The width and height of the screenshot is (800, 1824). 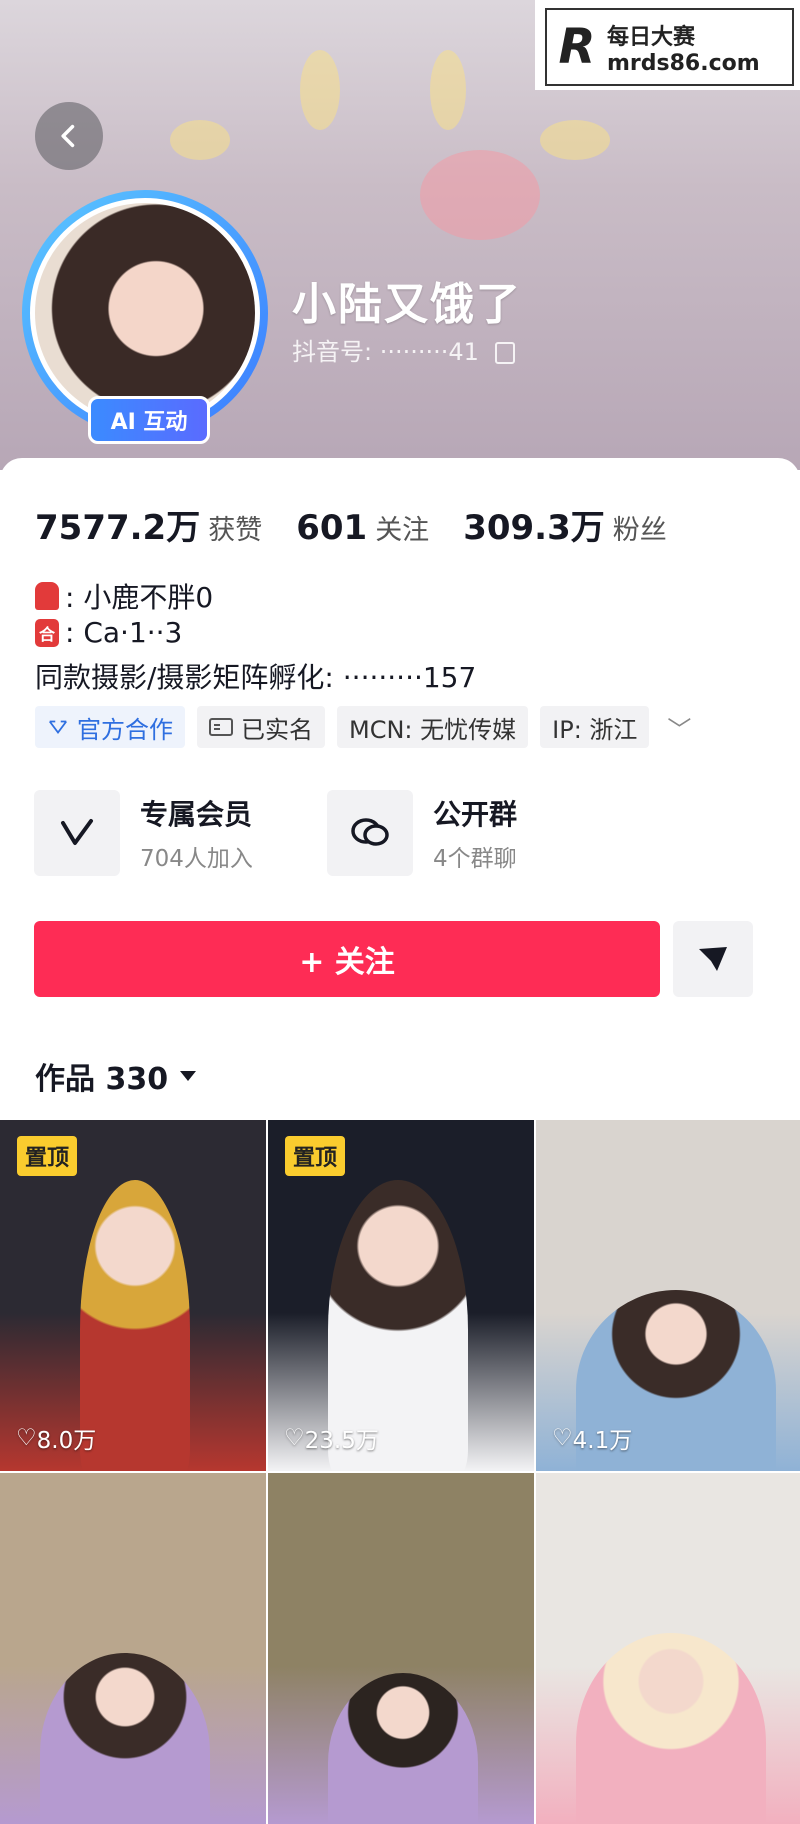 What do you see at coordinates (480, 195) in the screenshot?
I see `decor-bow` at bounding box center [480, 195].